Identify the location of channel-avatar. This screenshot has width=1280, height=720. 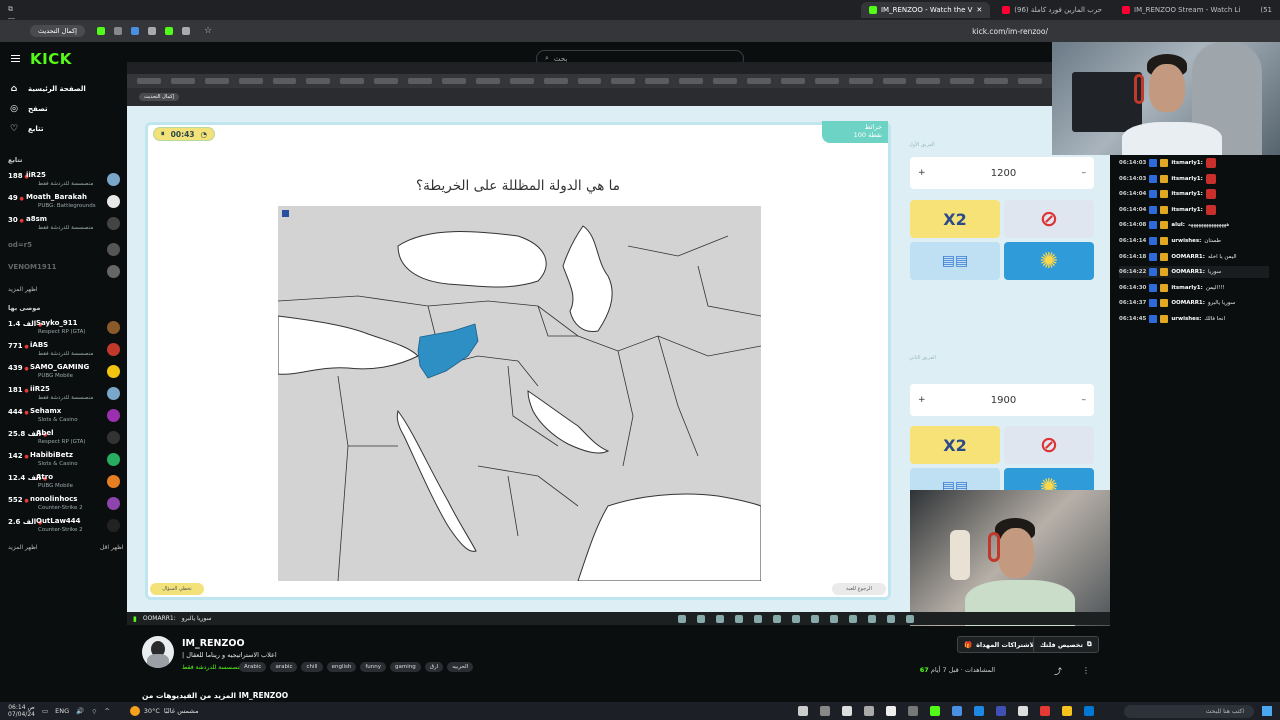
(158, 652).